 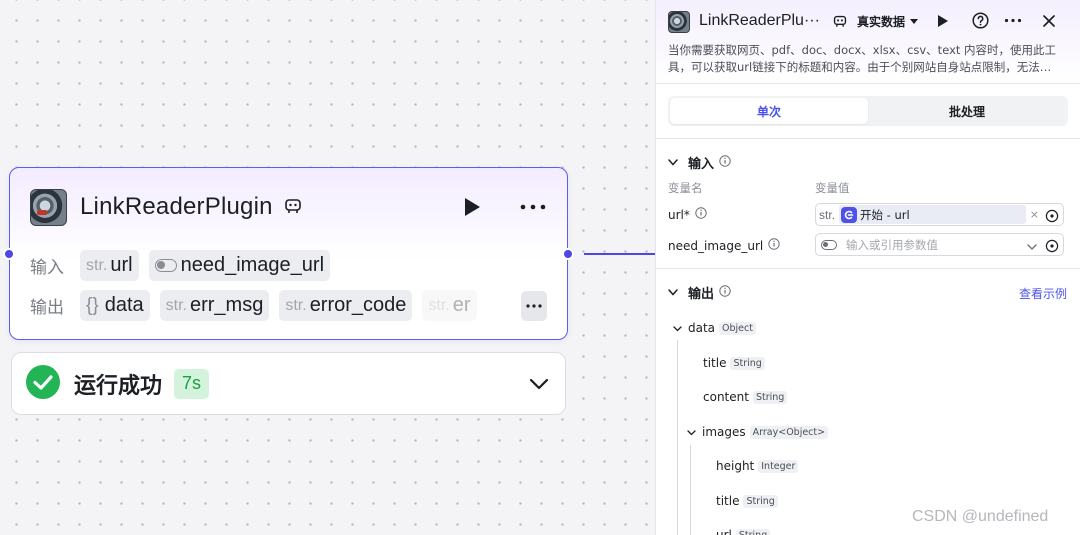 I want to click on input-section-title: 输入, so click(x=701, y=164).